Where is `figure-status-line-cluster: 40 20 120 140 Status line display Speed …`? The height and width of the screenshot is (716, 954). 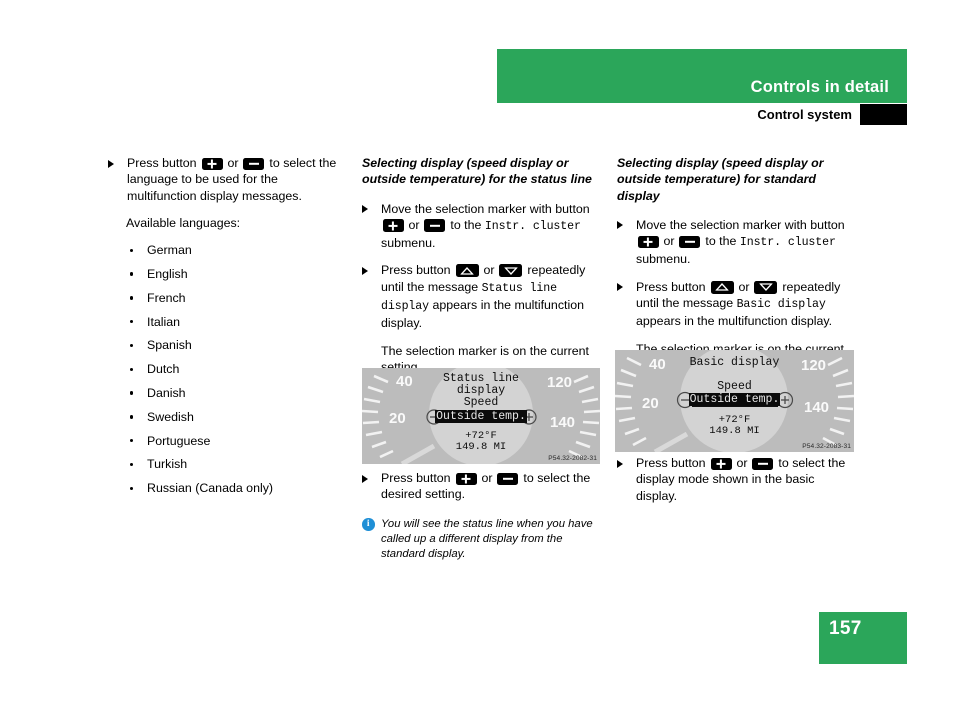 figure-status-line-cluster: 40 20 120 140 Status line display Speed … is located at coordinates (481, 416).